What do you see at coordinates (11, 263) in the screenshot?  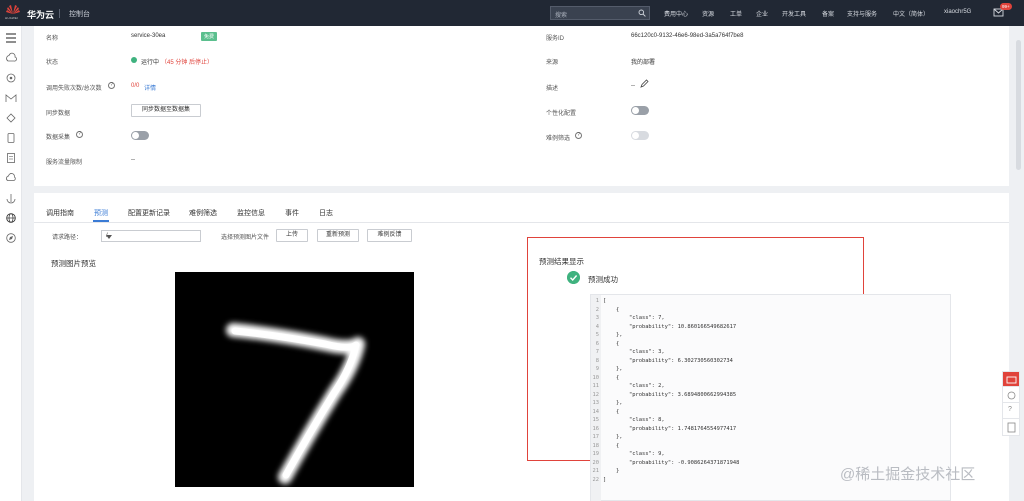 I see `left-sidebar` at bounding box center [11, 263].